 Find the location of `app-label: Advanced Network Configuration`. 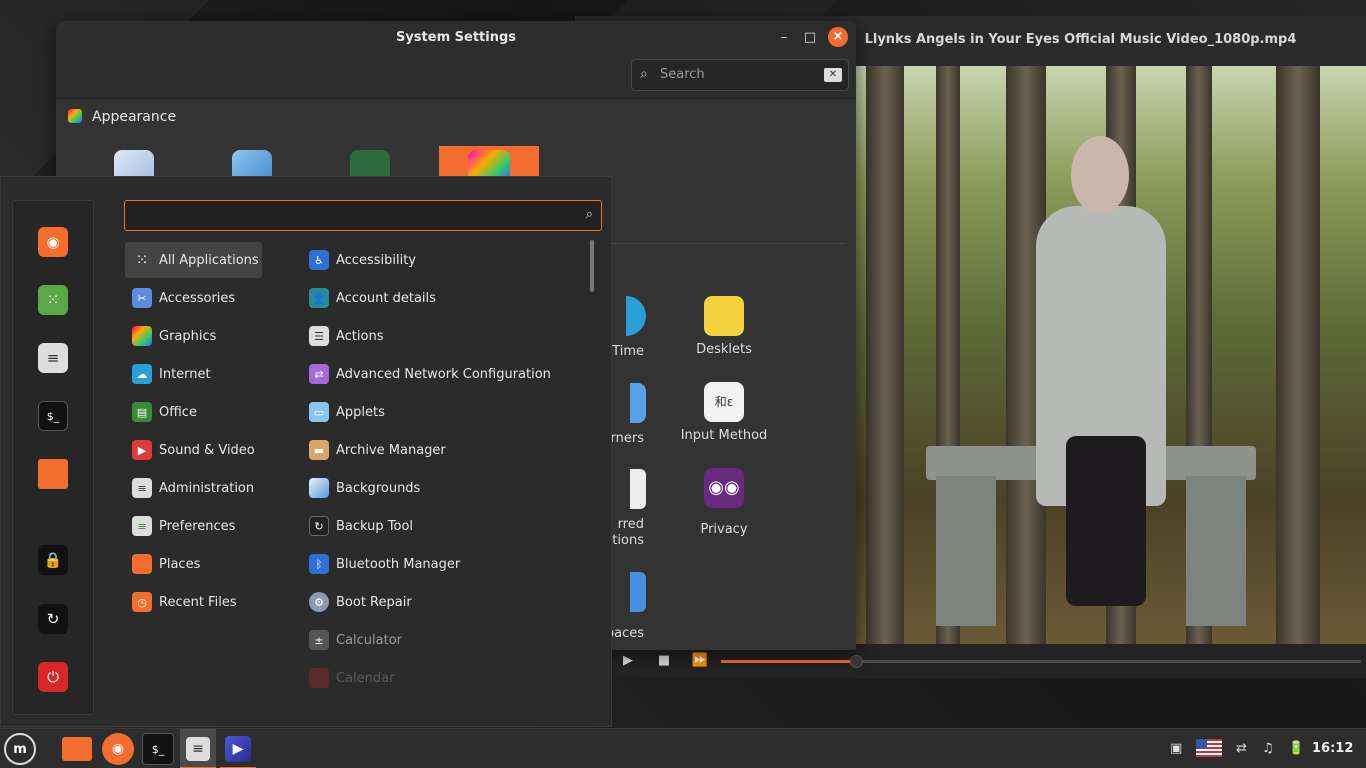

app-label: Advanced Network Configuration is located at coordinates (443, 374).